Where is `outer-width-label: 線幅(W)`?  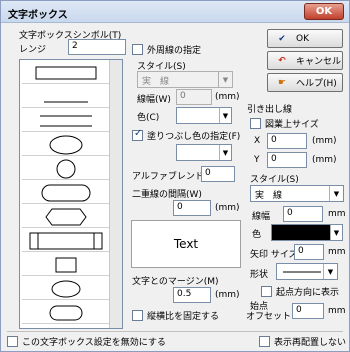 outer-width-label: 線幅(W) is located at coordinates (154, 100).